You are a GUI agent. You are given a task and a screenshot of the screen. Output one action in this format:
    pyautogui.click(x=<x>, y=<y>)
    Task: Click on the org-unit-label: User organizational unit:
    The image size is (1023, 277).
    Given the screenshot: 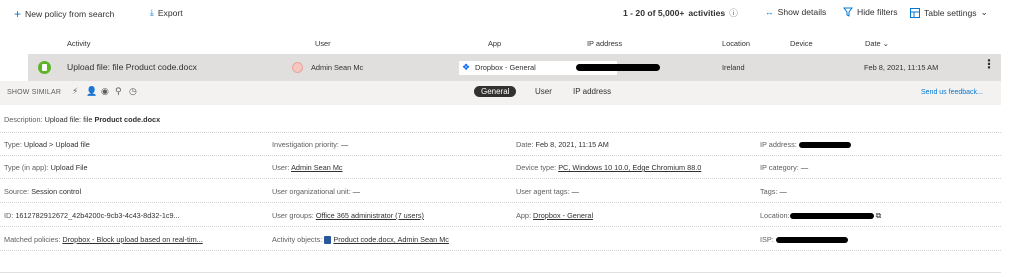 What is the action you would take?
    pyautogui.click(x=311, y=191)
    